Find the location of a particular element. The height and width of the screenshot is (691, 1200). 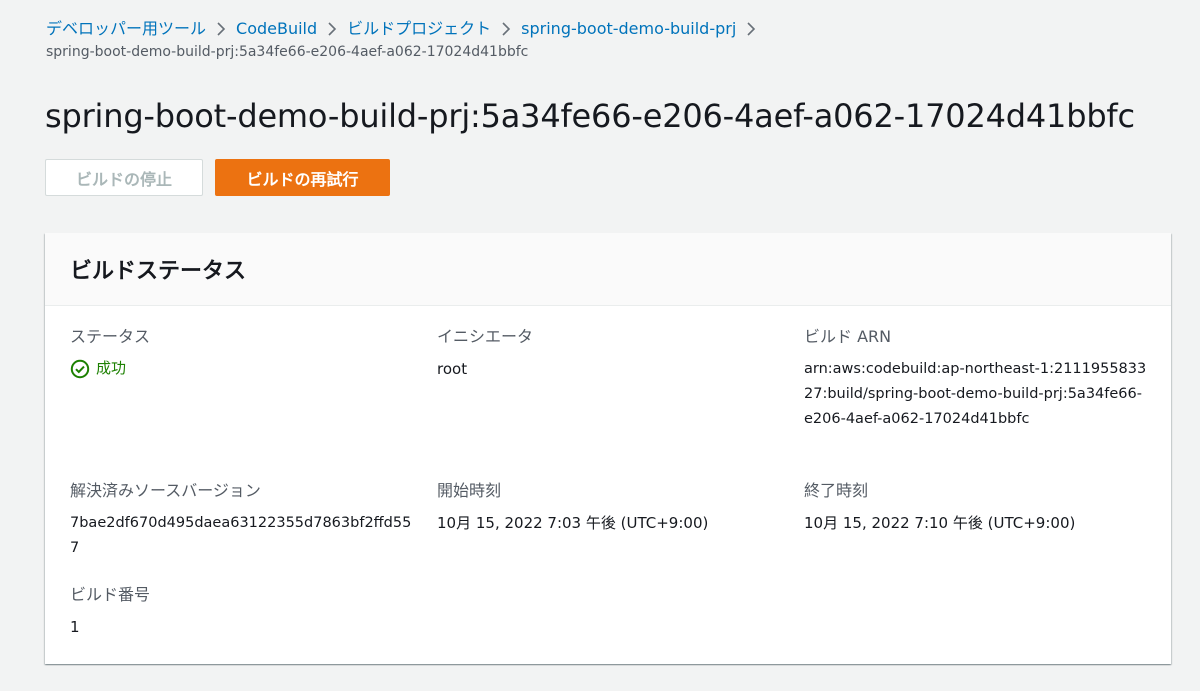

action-bar: ビルドの停止 ビルドの再試行 is located at coordinates (217, 177).